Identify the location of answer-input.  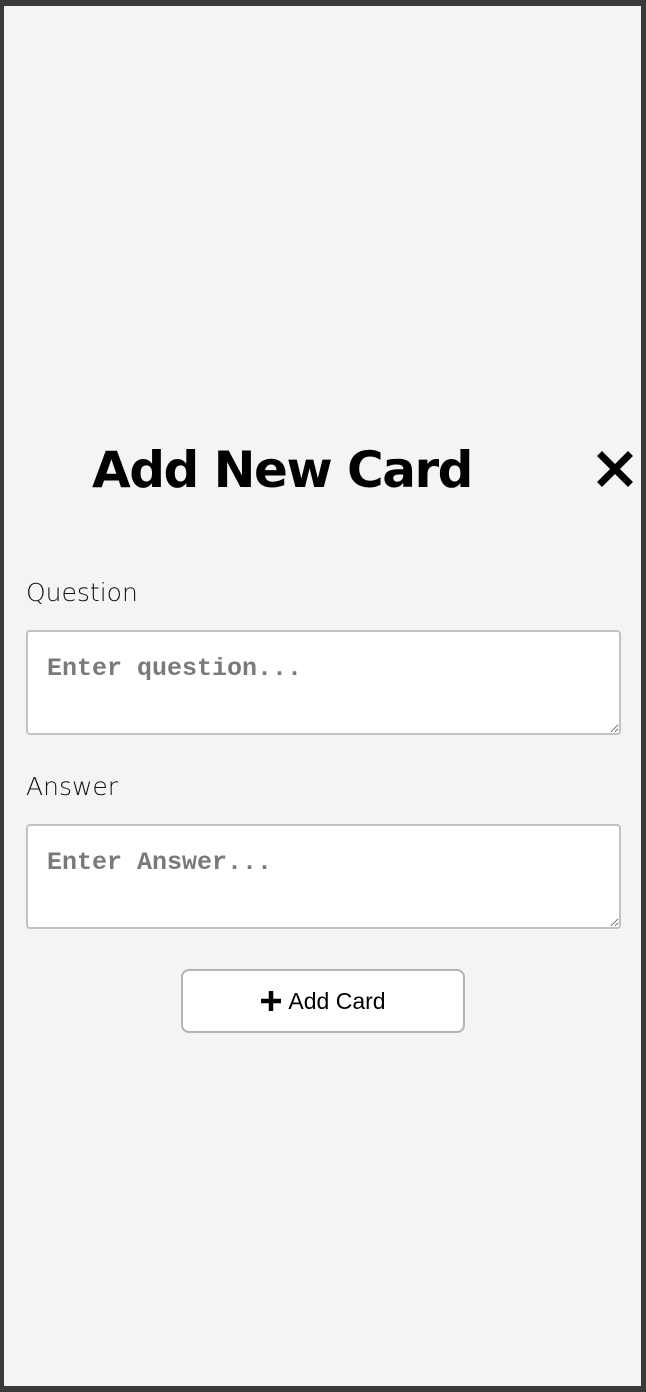
(323, 876).